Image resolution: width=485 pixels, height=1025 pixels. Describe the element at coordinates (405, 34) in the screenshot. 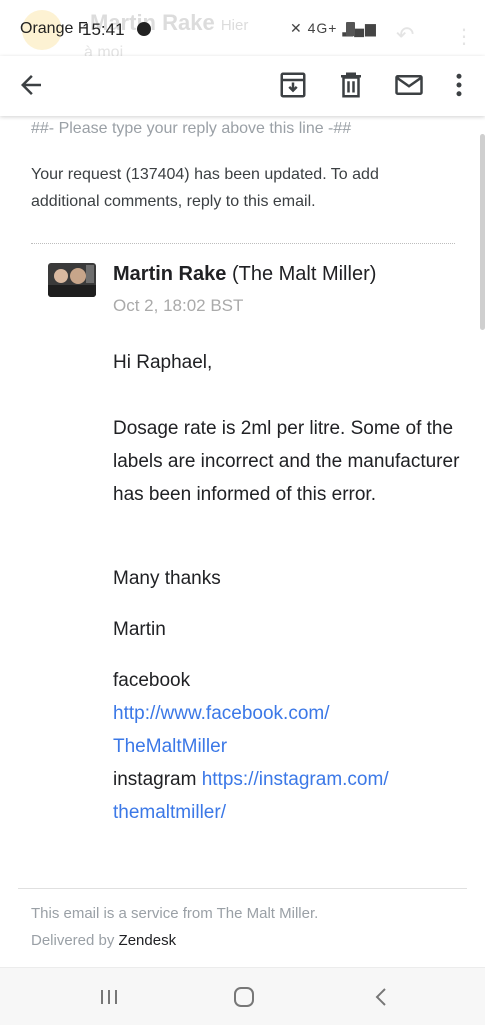

I see `faded-reply-icon: ↶` at that location.